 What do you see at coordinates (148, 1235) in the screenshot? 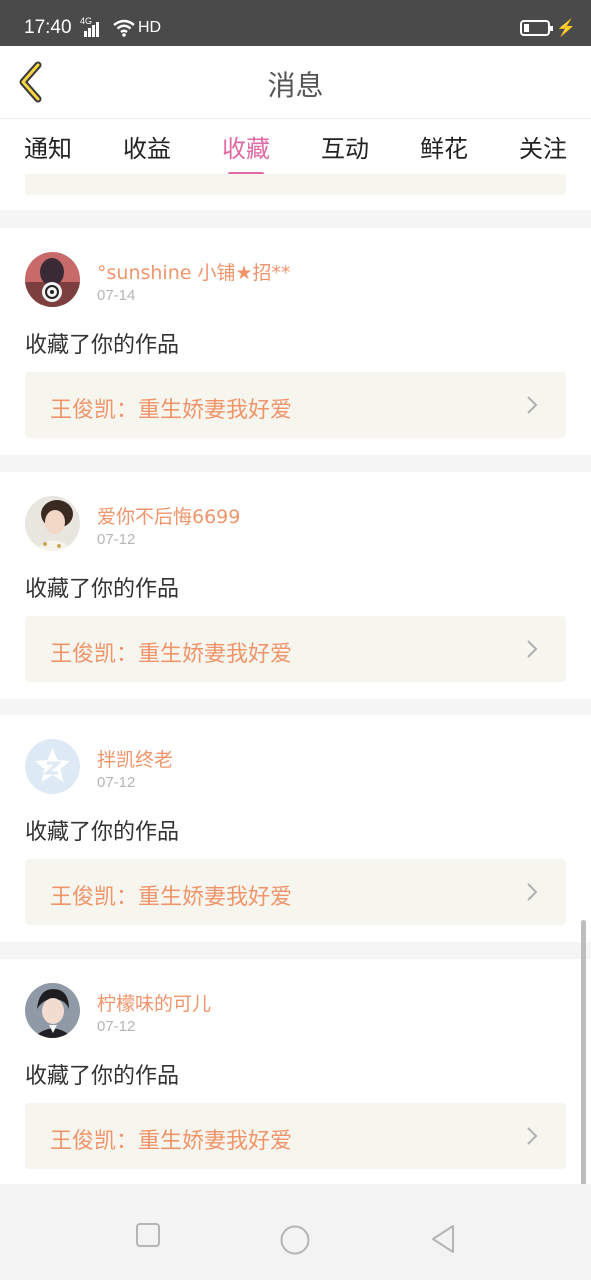
I see `recent-apps-icon` at bounding box center [148, 1235].